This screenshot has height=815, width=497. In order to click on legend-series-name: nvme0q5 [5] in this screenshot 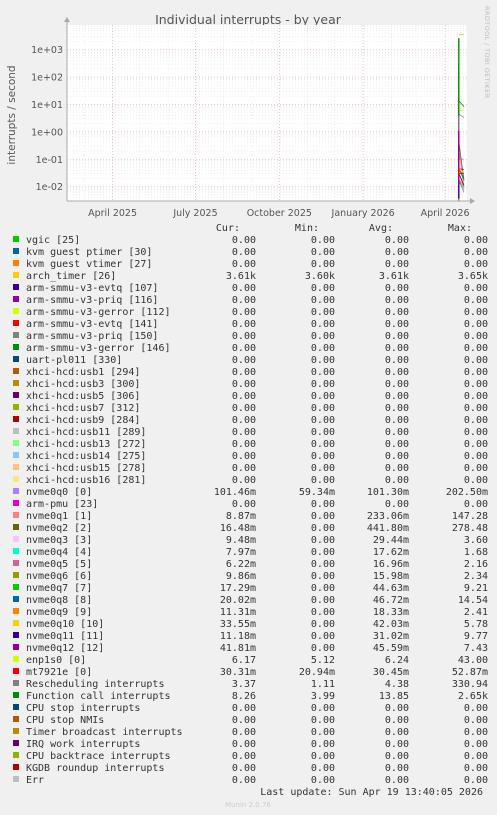, I will do `click(59, 564)`.